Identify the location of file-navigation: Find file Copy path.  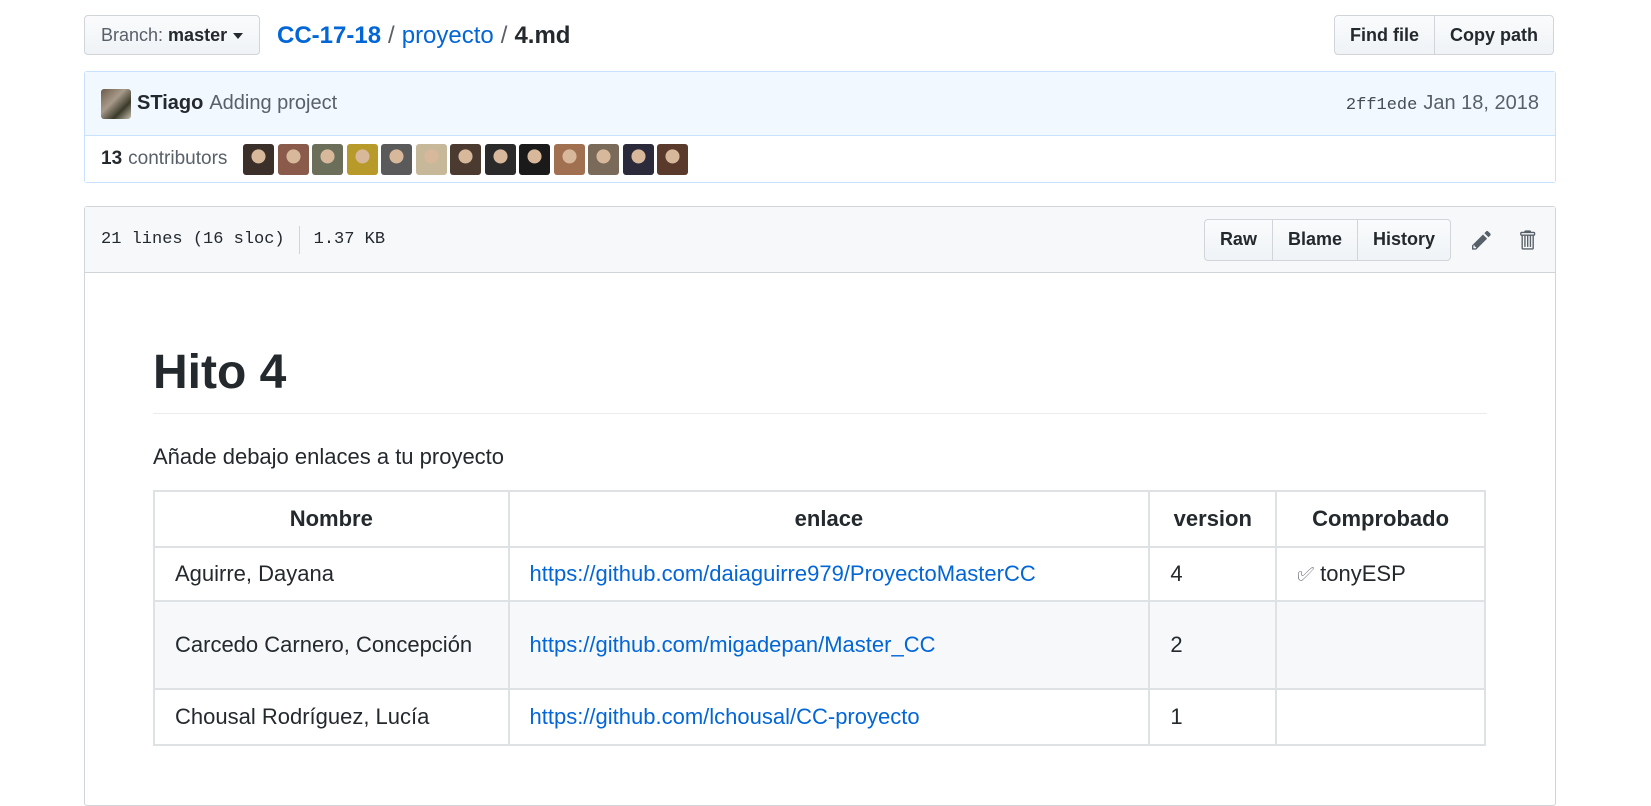
(1444, 35).